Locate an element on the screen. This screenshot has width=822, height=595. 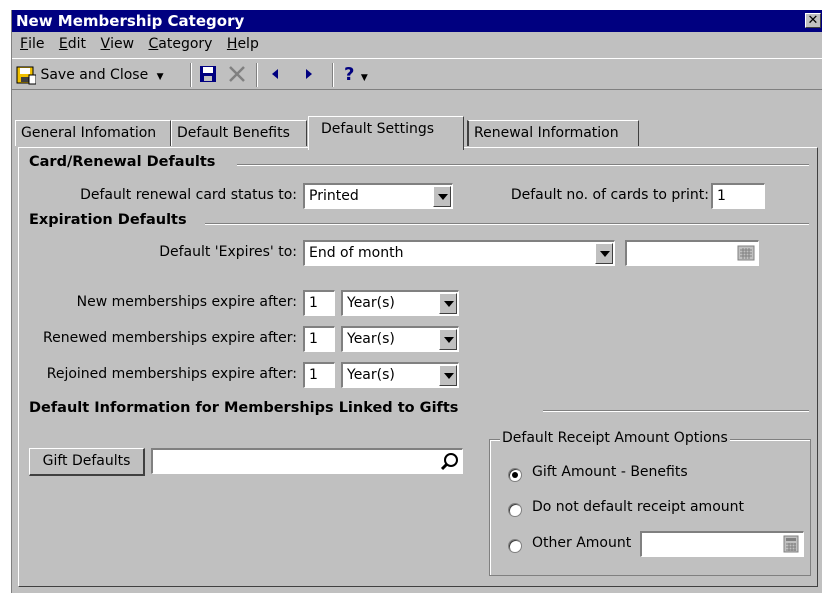
rejoined-expire-number-input: 1 is located at coordinates (319, 375).